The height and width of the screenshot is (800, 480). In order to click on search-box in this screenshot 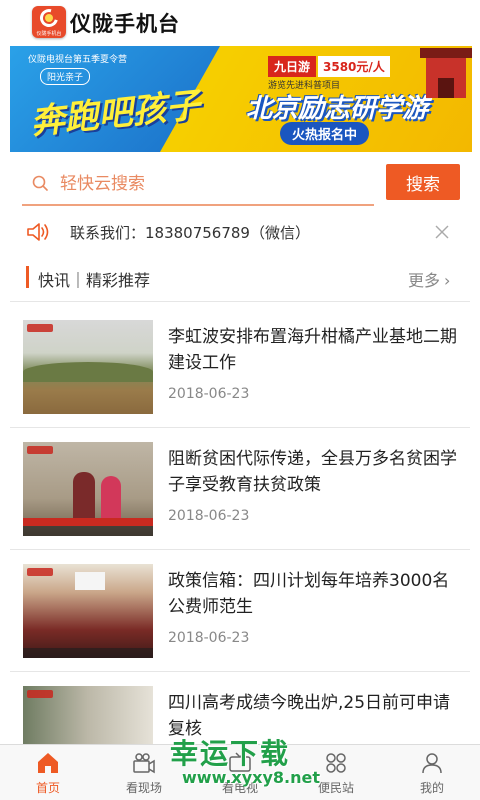, I will do `click(198, 185)`.